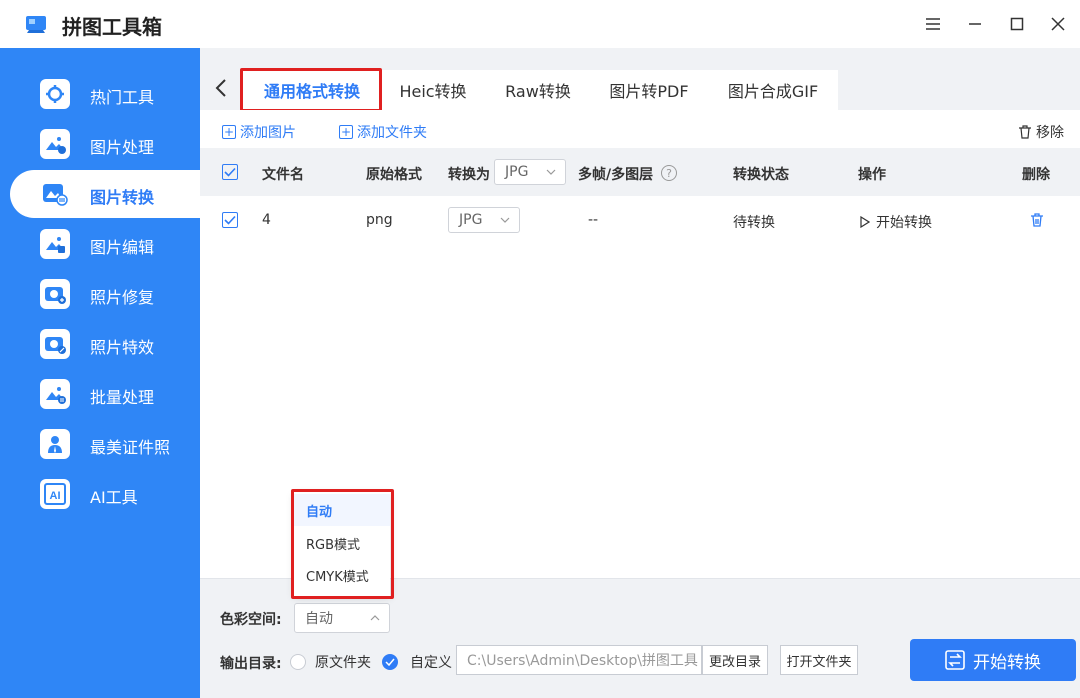 Image resolution: width=1080 pixels, height=698 pixels. Describe the element at coordinates (735, 660) in the screenshot. I see `change-dir-button: 更改目录` at that location.